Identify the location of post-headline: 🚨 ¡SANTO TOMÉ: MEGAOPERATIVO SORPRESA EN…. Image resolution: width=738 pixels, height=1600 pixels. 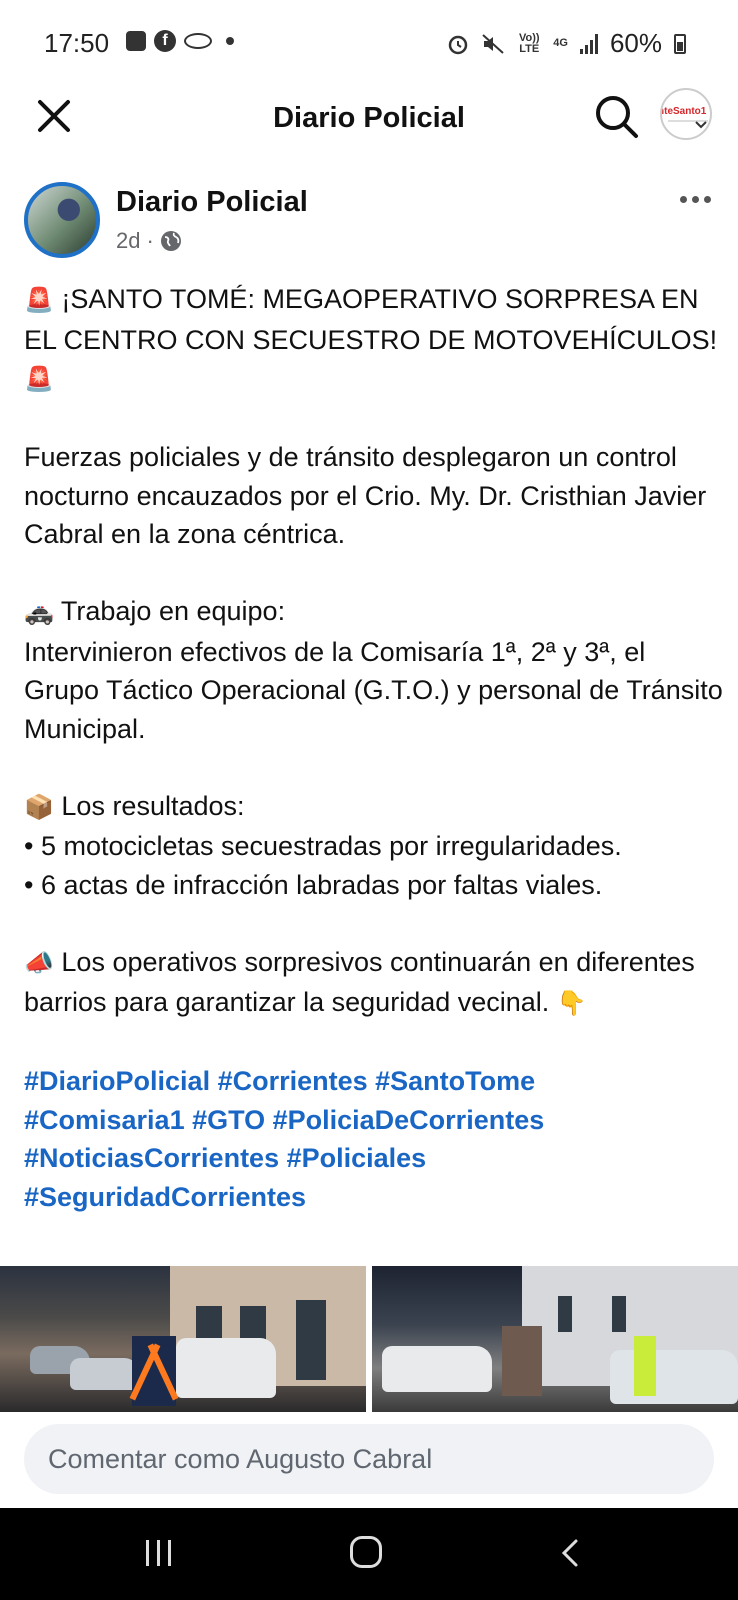
(374, 340).